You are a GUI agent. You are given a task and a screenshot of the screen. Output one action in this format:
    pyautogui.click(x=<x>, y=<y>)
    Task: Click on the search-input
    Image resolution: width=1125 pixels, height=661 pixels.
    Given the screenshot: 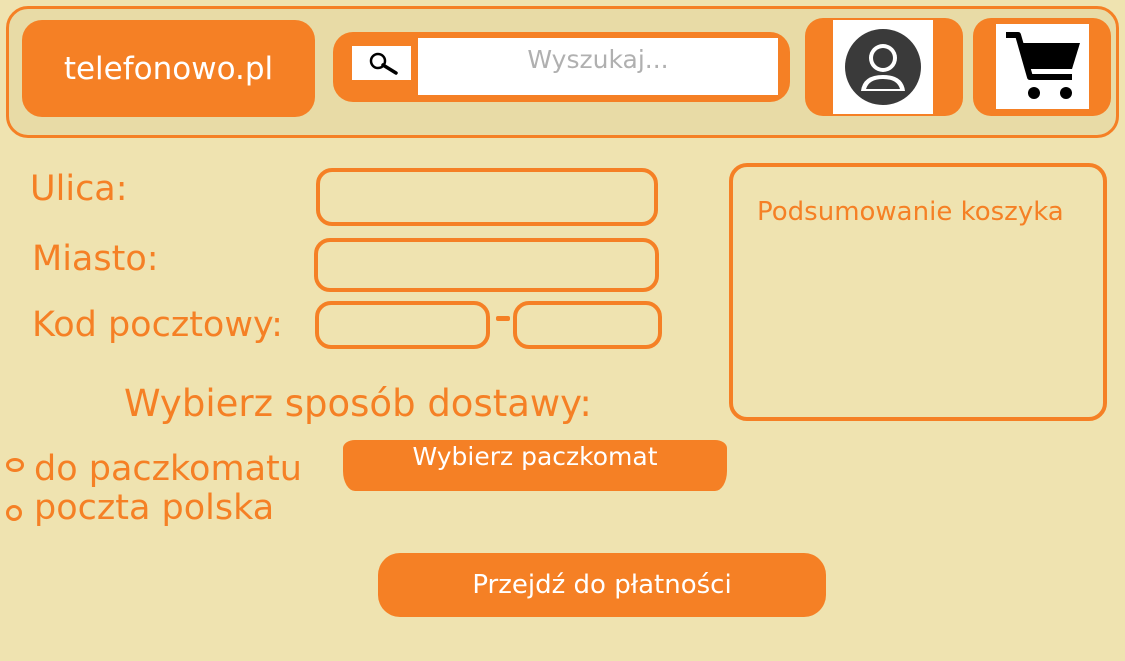 What is the action you would take?
    pyautogui.click(x=598, y=66)
    